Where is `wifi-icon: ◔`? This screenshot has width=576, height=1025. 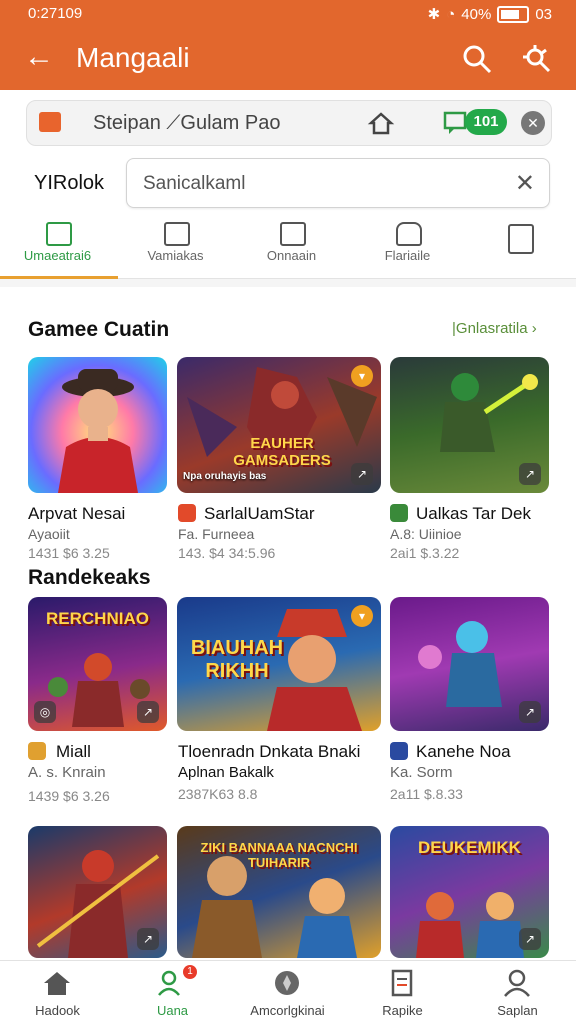 wifi-icon: ◔ is located at coordinates (451, 14).